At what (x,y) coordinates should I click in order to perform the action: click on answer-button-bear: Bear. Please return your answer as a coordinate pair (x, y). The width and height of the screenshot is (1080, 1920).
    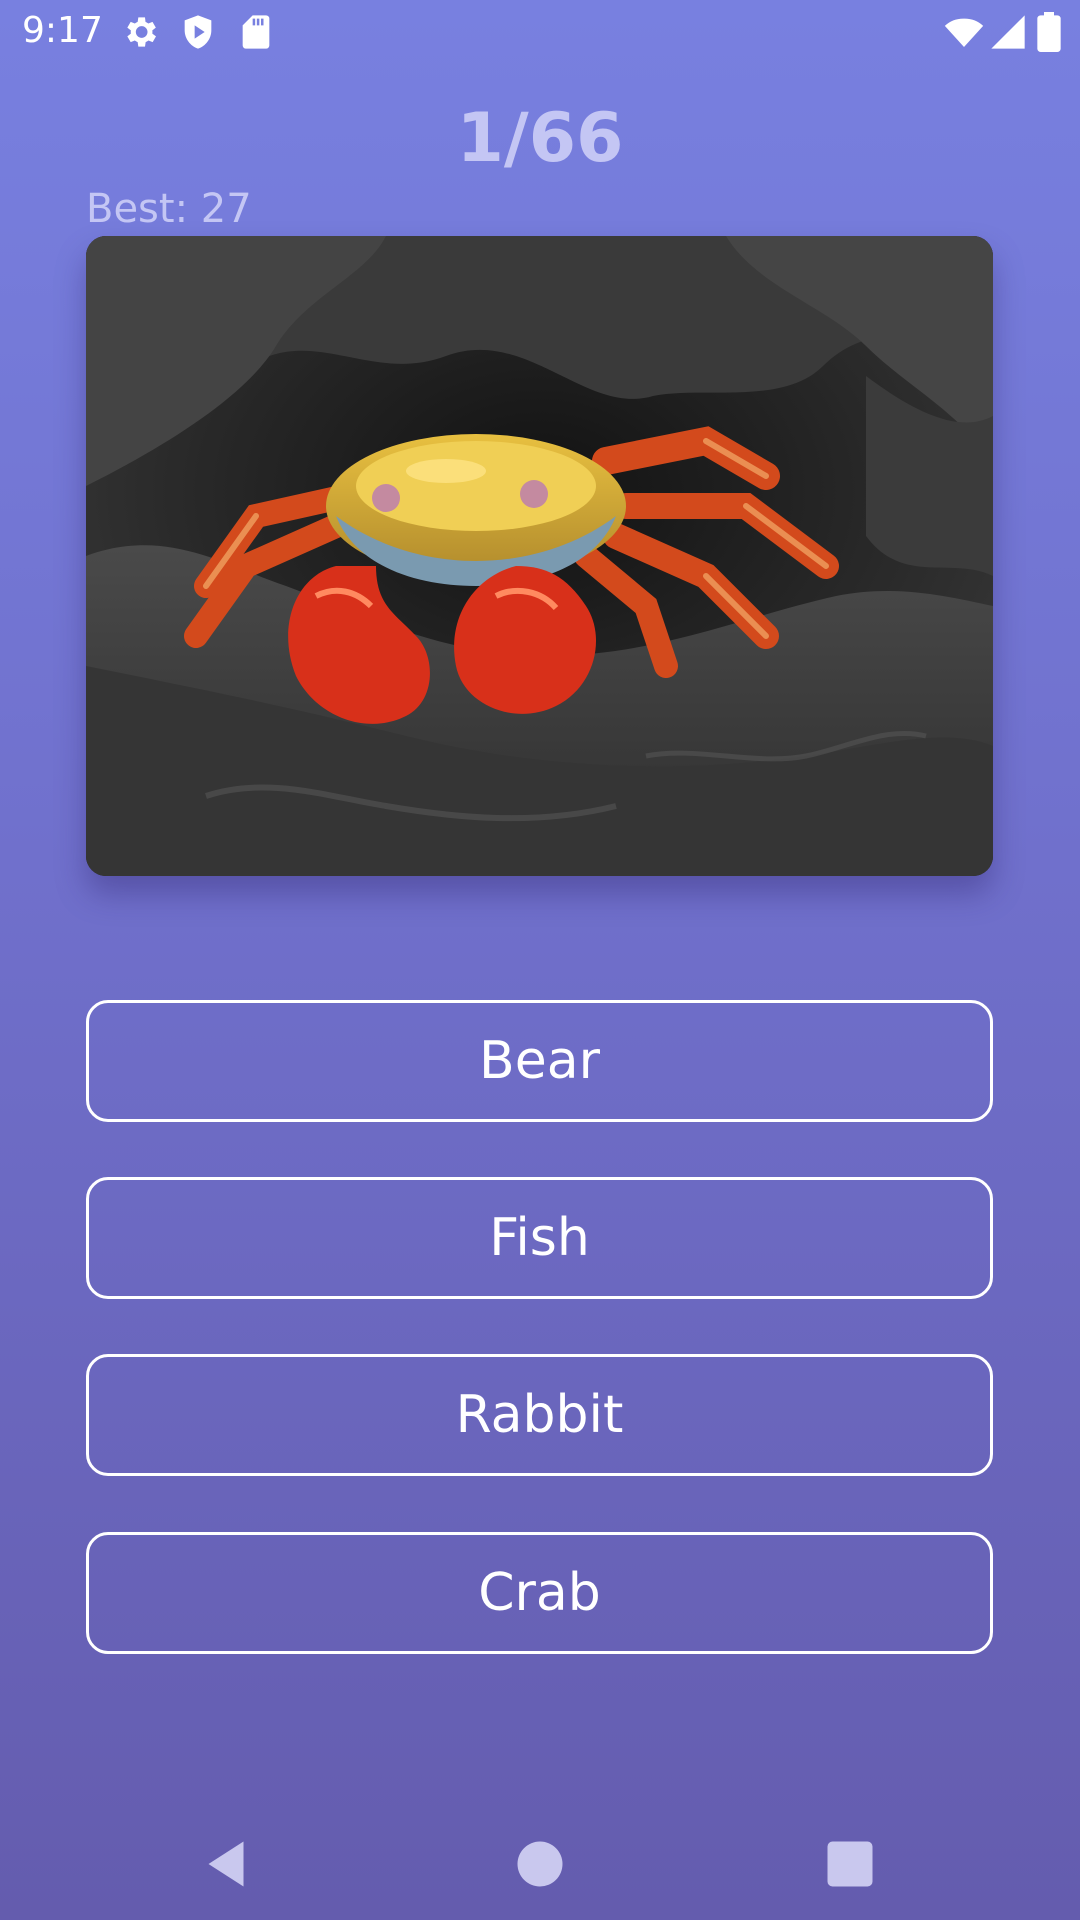
    Looking at the image, I should click on (539, 1061).